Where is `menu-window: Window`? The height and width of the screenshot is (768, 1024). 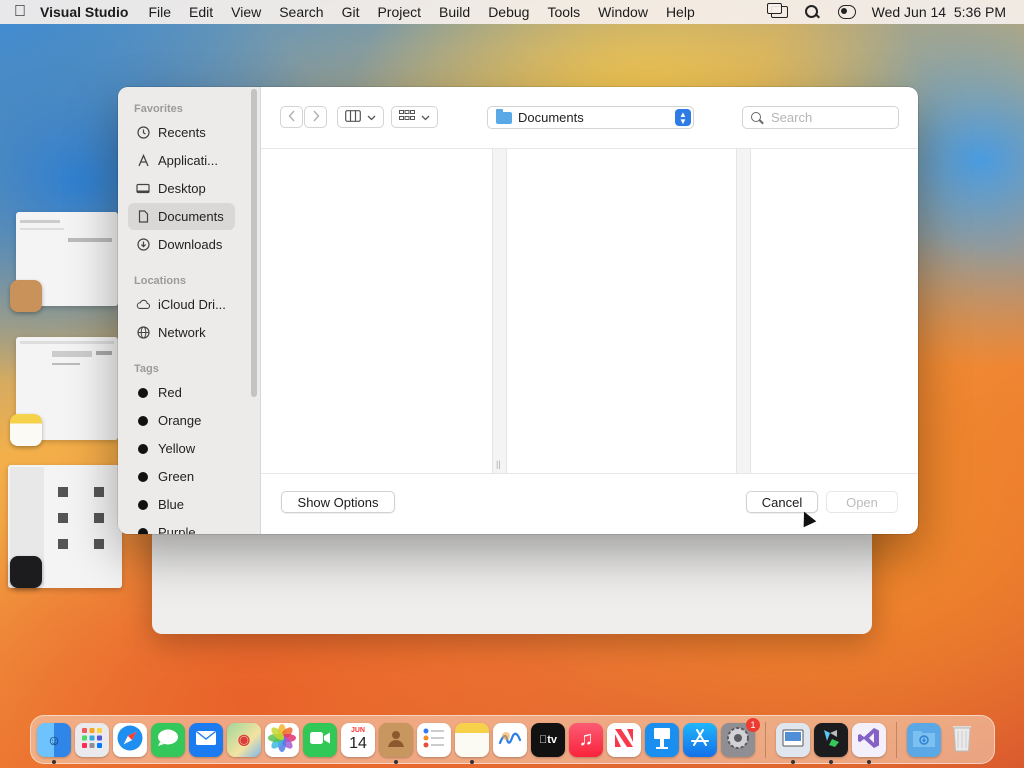 menu-window: Window is located at coordinates (623, 12).